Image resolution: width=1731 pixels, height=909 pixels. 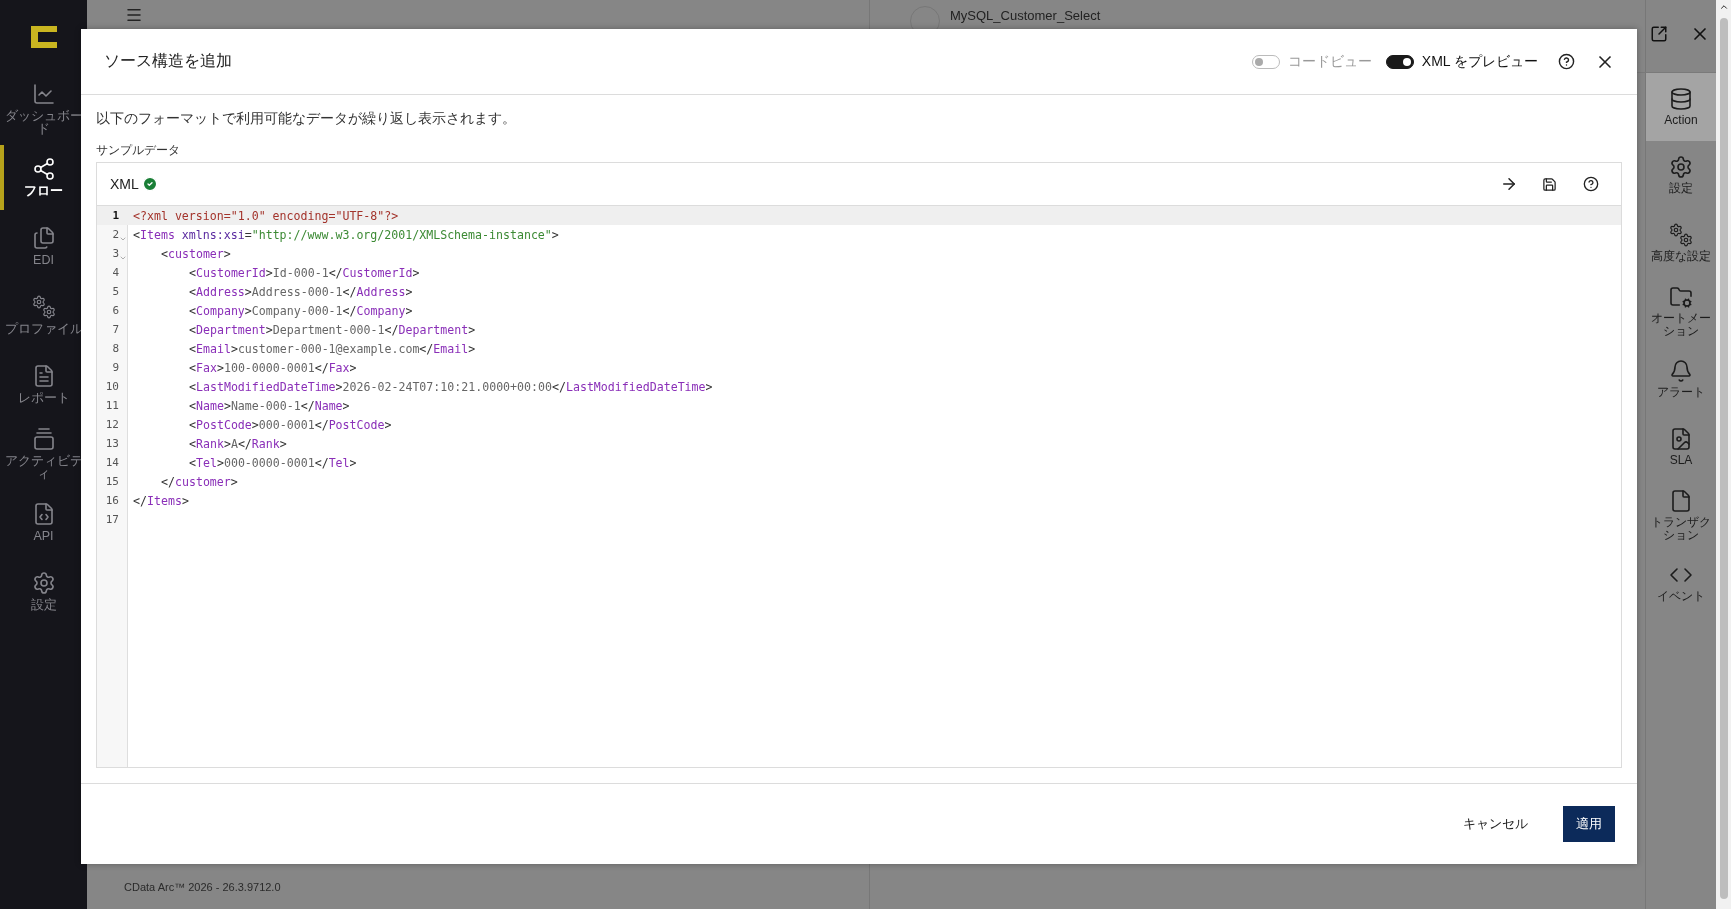 I want to click on line-number: 3, so click(x=108, y=253).